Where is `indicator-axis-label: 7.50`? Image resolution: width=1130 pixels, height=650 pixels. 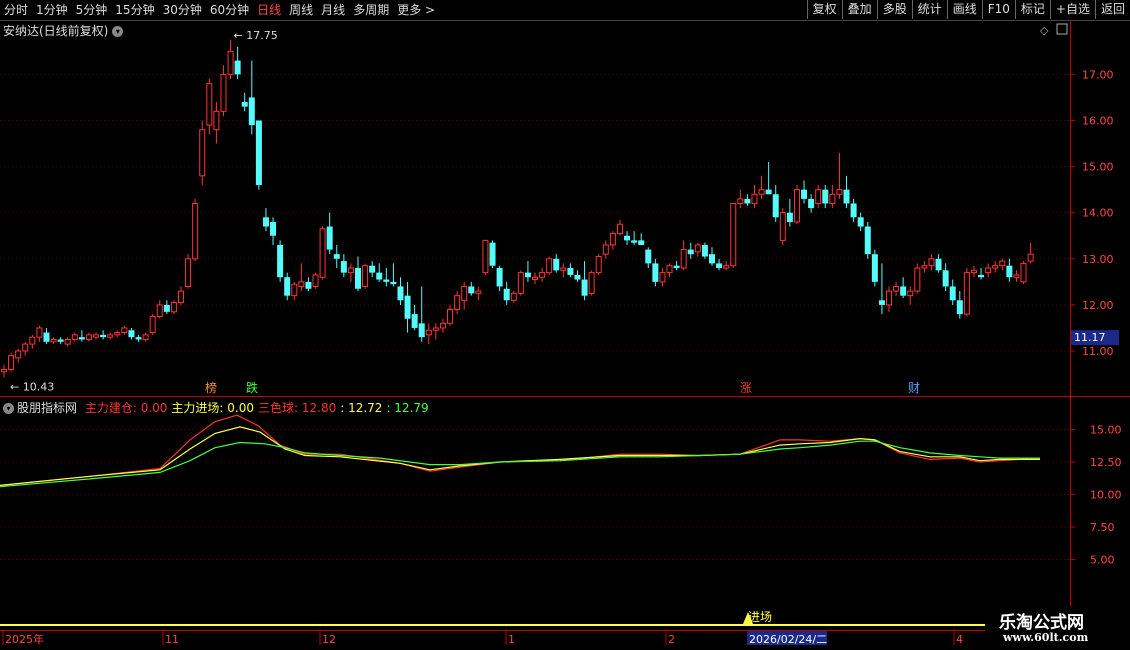
indicator-axis-label: 7.50 is located at coordinates (1102, 527).